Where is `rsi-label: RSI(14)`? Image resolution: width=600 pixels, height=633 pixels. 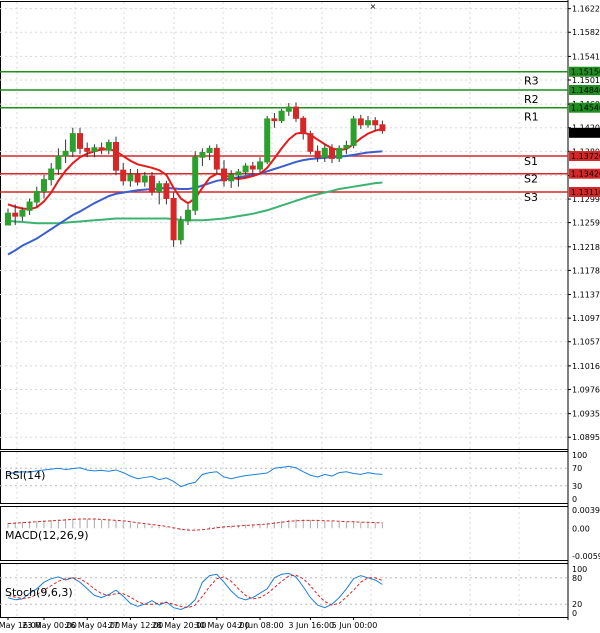 rsi-label: RSI(14) is located at coordinates (25, 475).